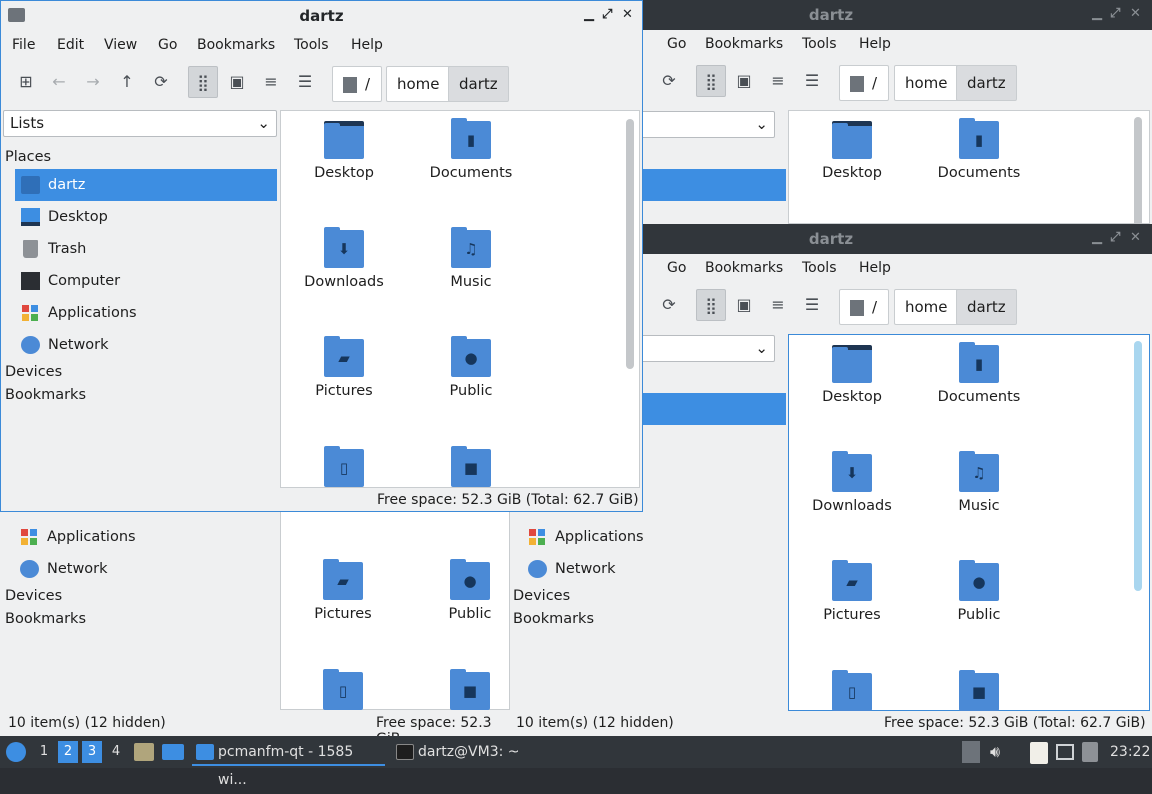 Image resolution: width=1152 pixels, height=794 pixels. What do you see at coordinates (1130, 752) in the screenshot?
I see `clock: 23:22` at bounding box center [1130, 752].